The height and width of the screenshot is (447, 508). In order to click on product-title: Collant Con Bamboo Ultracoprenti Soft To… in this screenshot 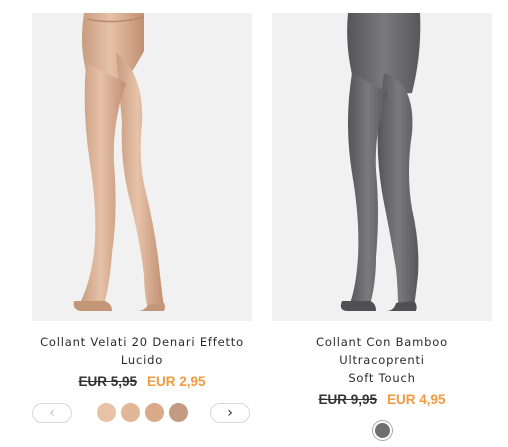, I will do `click(382, 360)`.